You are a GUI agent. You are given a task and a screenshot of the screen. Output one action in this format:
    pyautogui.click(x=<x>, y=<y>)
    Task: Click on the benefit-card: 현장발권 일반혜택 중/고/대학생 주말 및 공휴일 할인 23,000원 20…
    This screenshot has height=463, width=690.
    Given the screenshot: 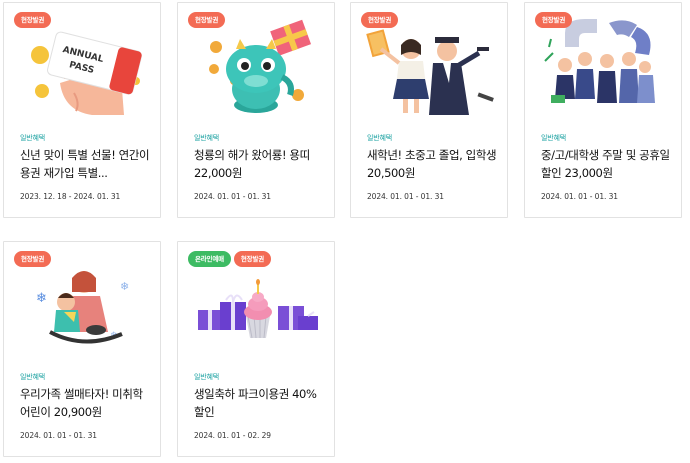 What is the action you would take?
    pyautogui.click(x=603, y=110)
    